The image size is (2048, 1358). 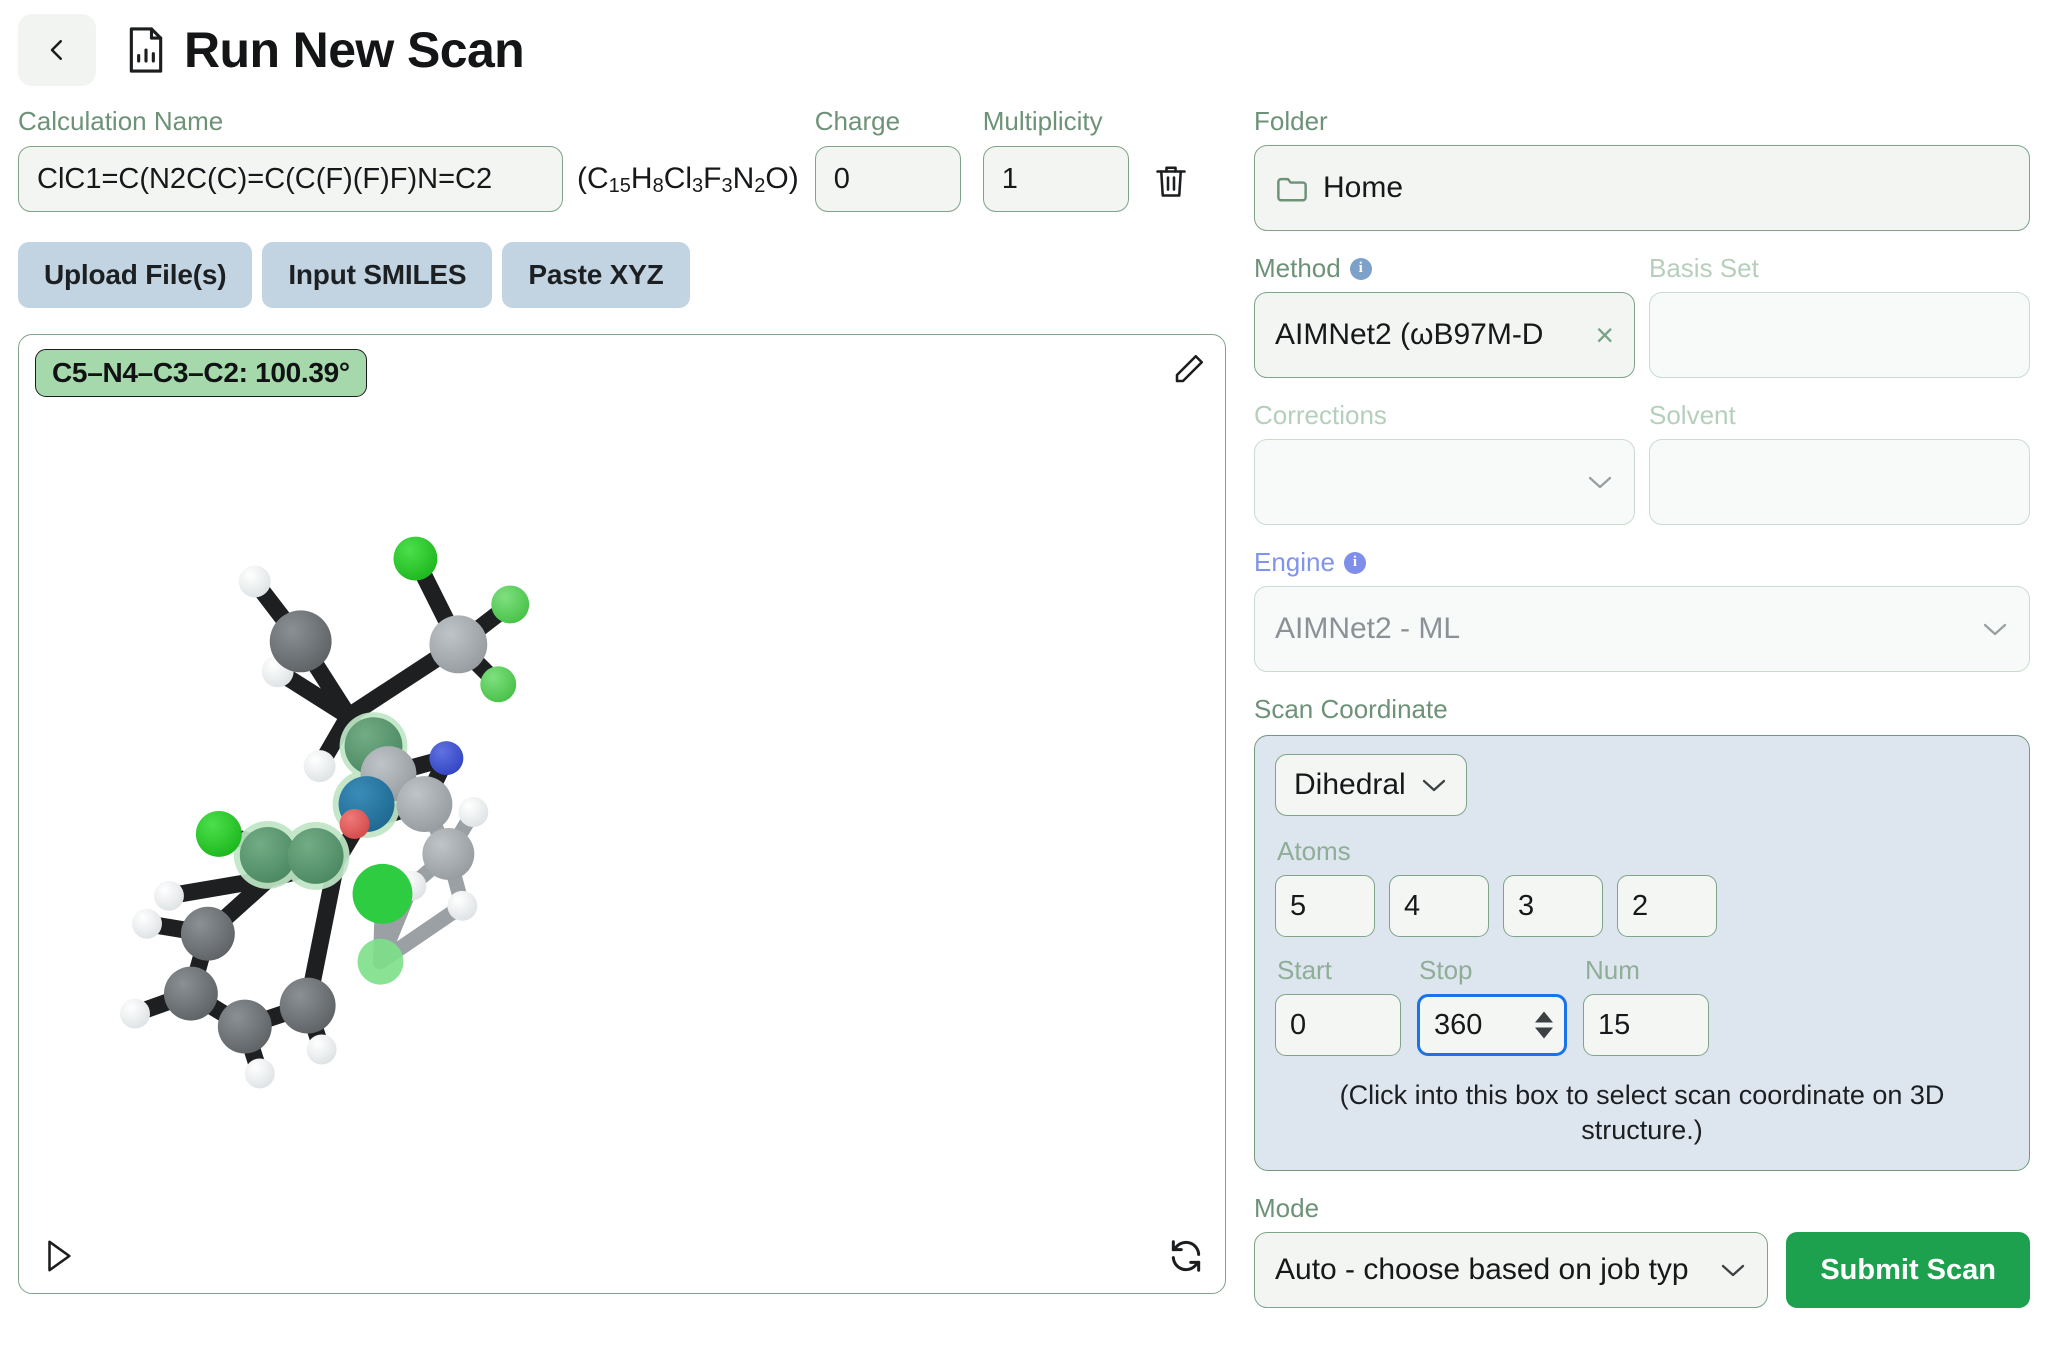 I want to click on start-input, so click(x=1338, y=1025).